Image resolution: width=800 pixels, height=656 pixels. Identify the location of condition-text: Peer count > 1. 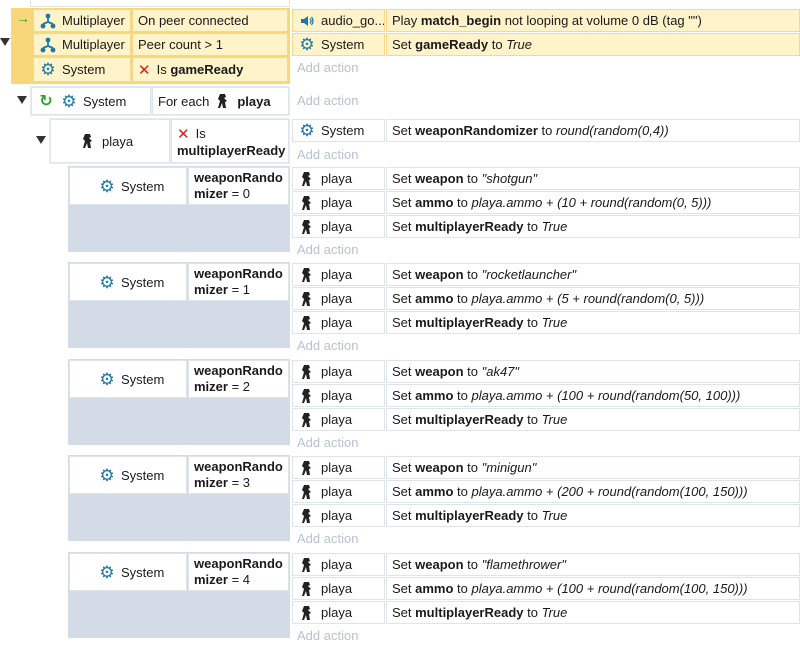
(210, 44).